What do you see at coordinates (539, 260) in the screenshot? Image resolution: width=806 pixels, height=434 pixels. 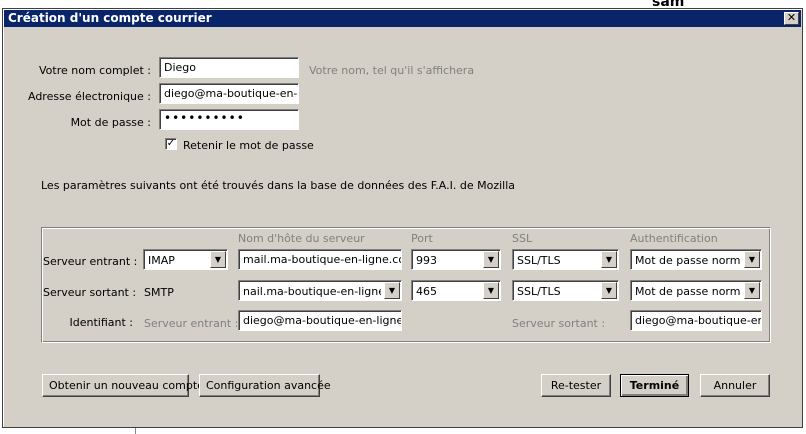 I see `incoming-ssl-value: SSL/TLS` at bounding box center [539, 260].